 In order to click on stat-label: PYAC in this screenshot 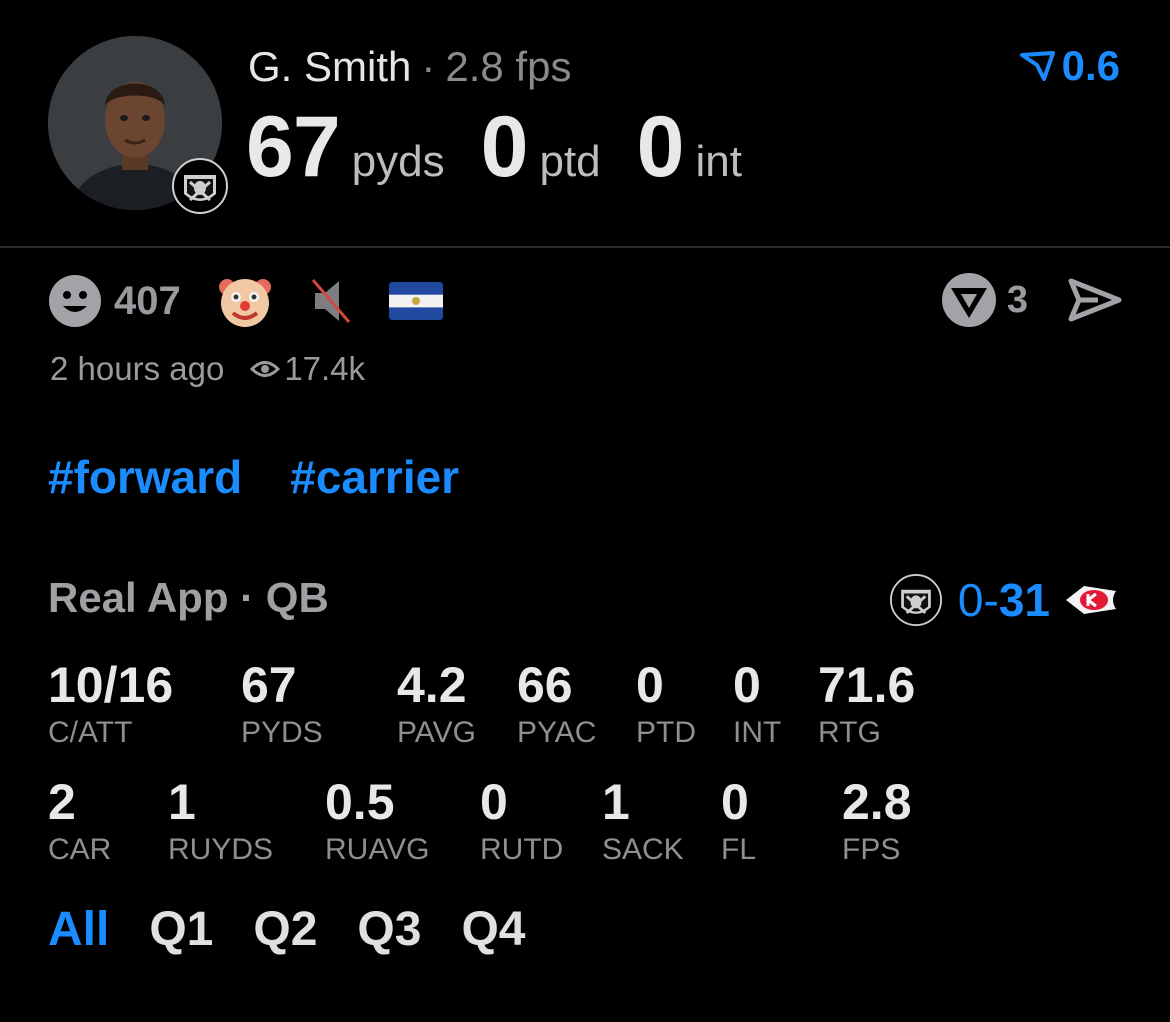, I will do `click(557, 732)`.